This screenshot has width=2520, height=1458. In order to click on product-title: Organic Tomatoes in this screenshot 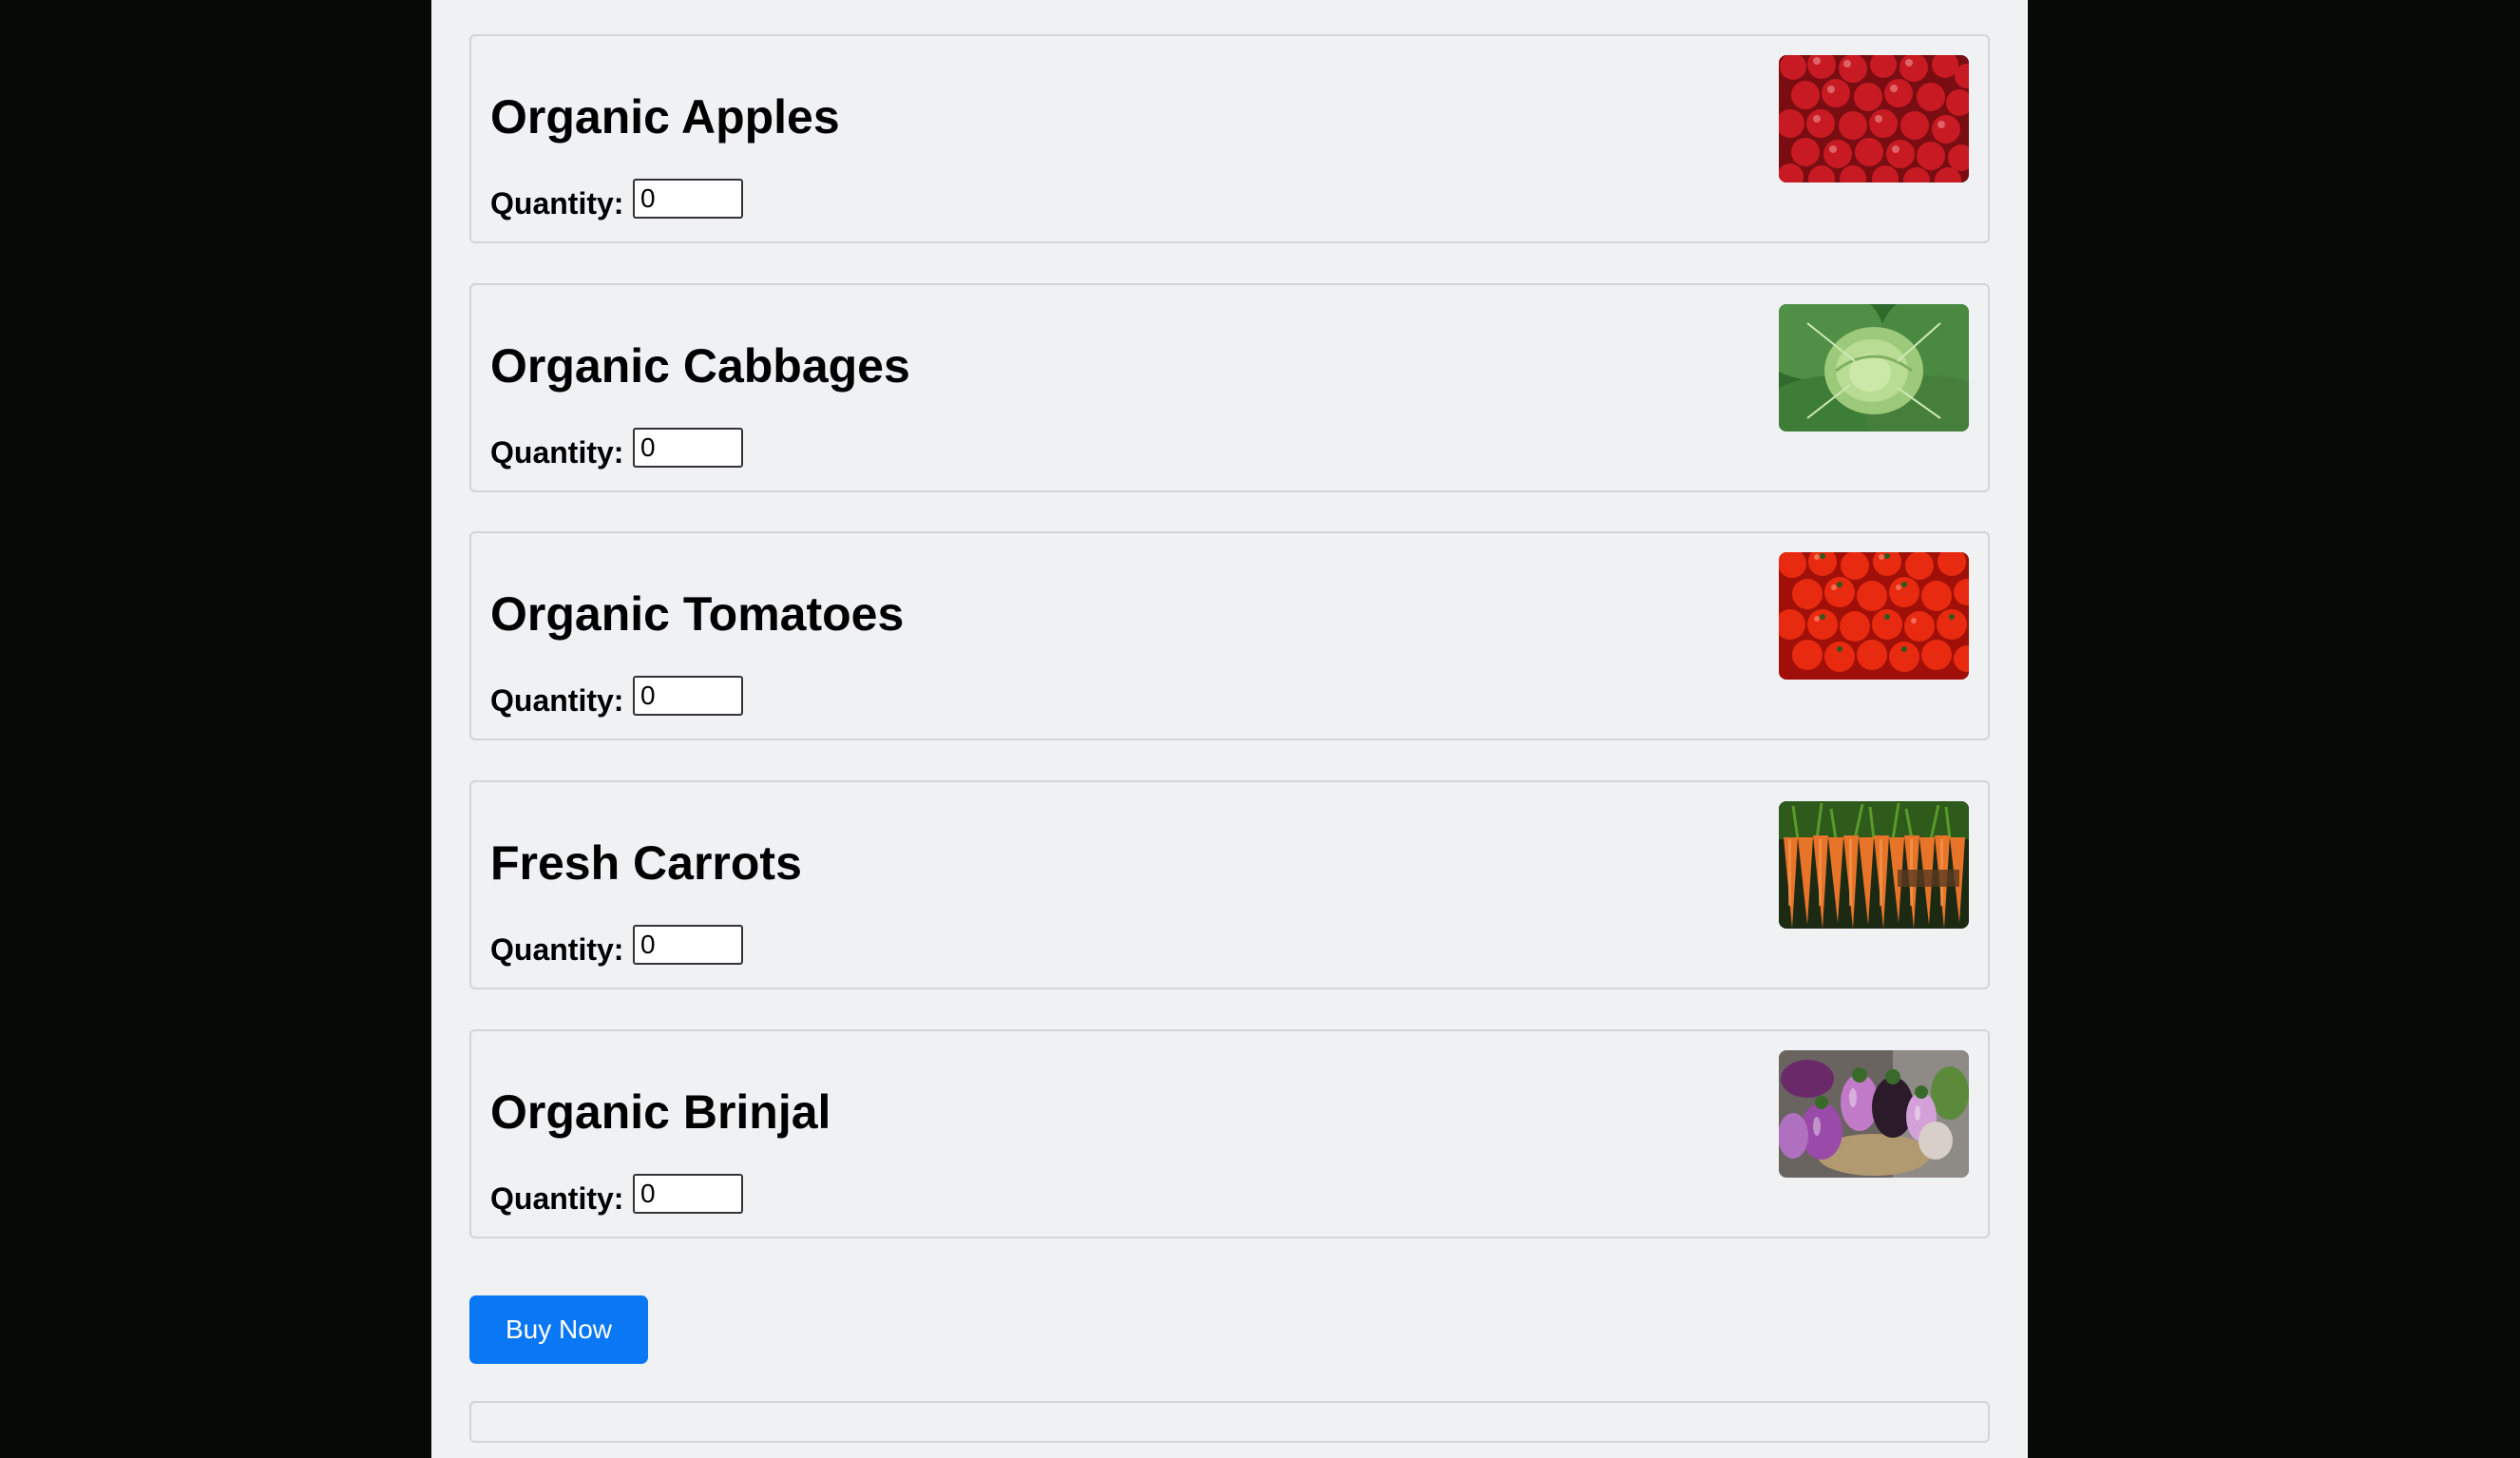, I will do `click(697, 614)`.